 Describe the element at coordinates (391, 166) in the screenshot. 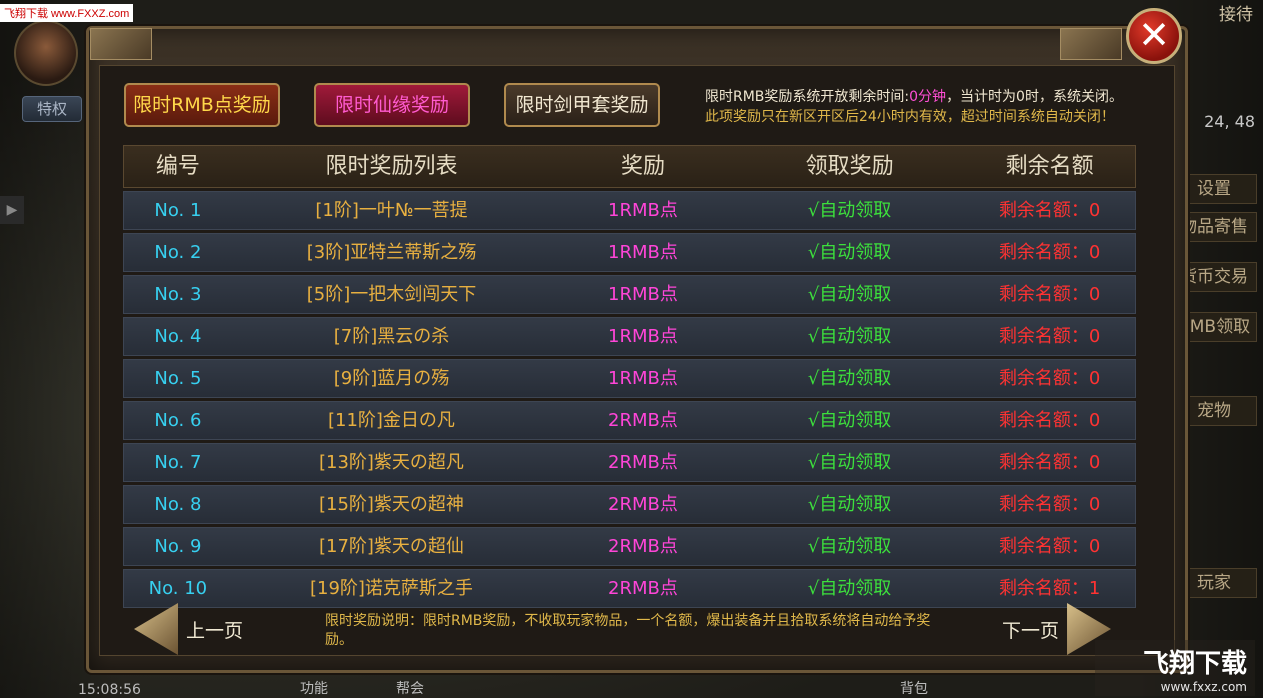

I see `header-reward-list: 限时奖励列表` at that location.